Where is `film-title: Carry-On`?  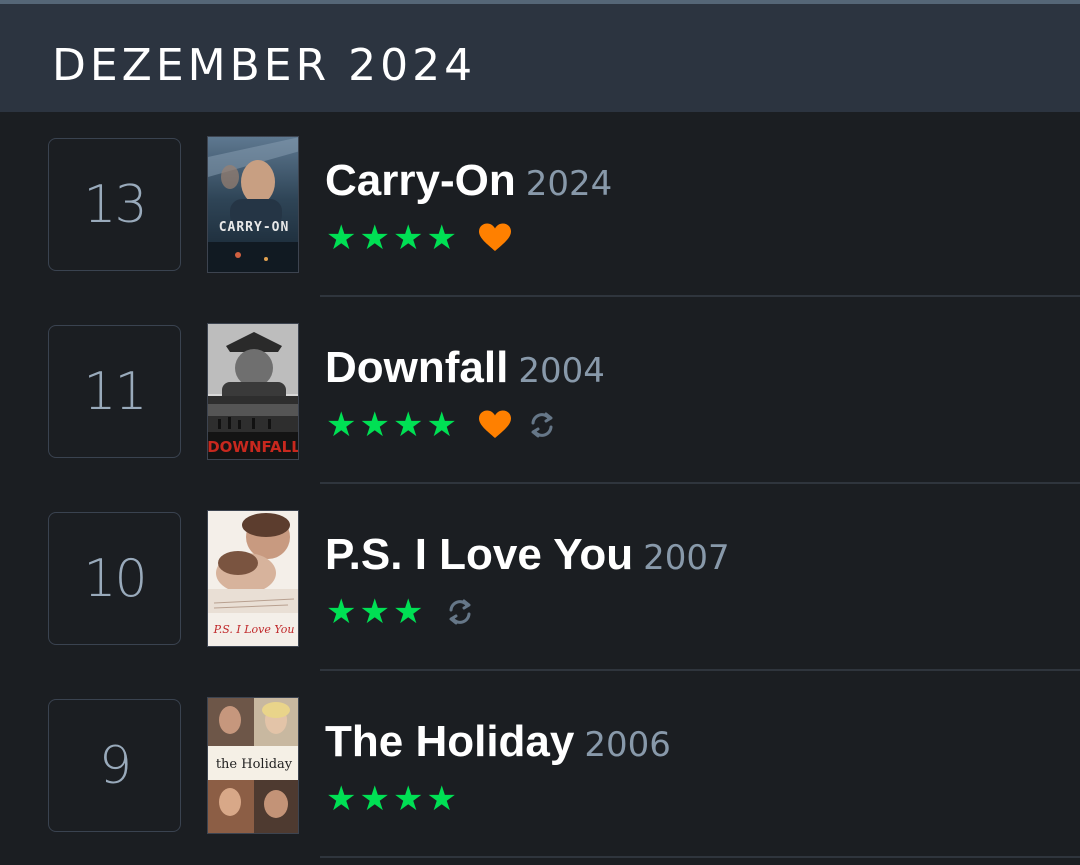 film-title: Carry-On is located at coordinates (420, 180).